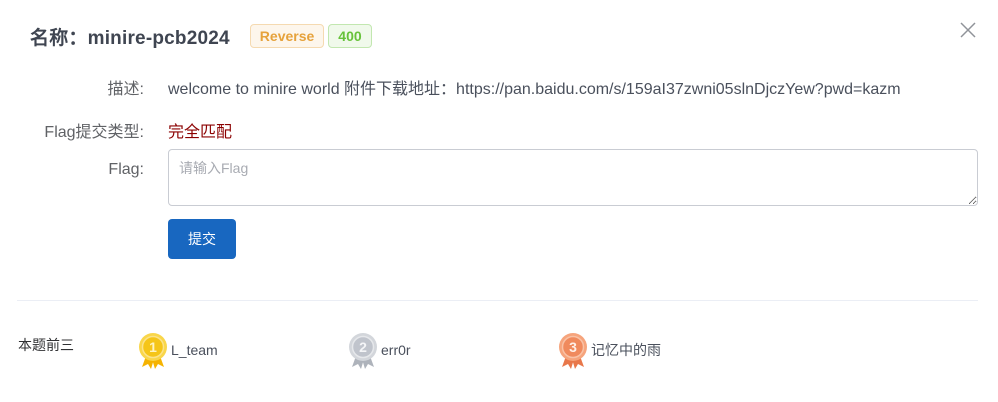 The width and height of the screenshot is (998, 402). I want to click on top-three-label: 本题前三, so click(46, 345).